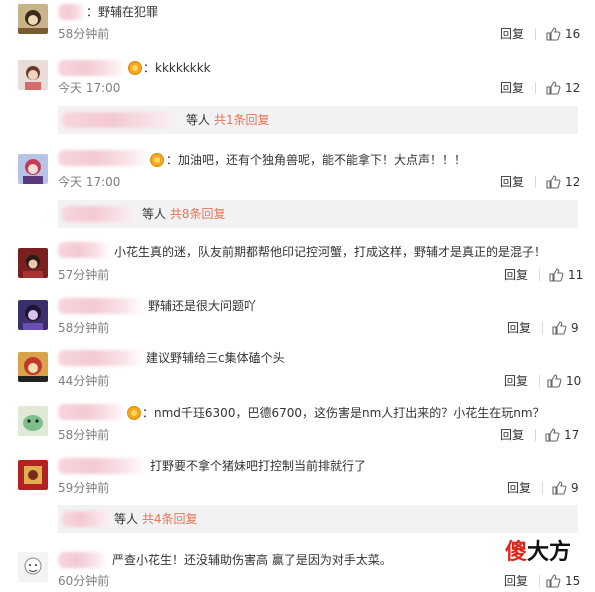 The width and height of the screenshot is (595, 592). What do you see at coordinates (574, 381) in the screenshot?
I see `like-count: 10` at bounding box center [574, 381].